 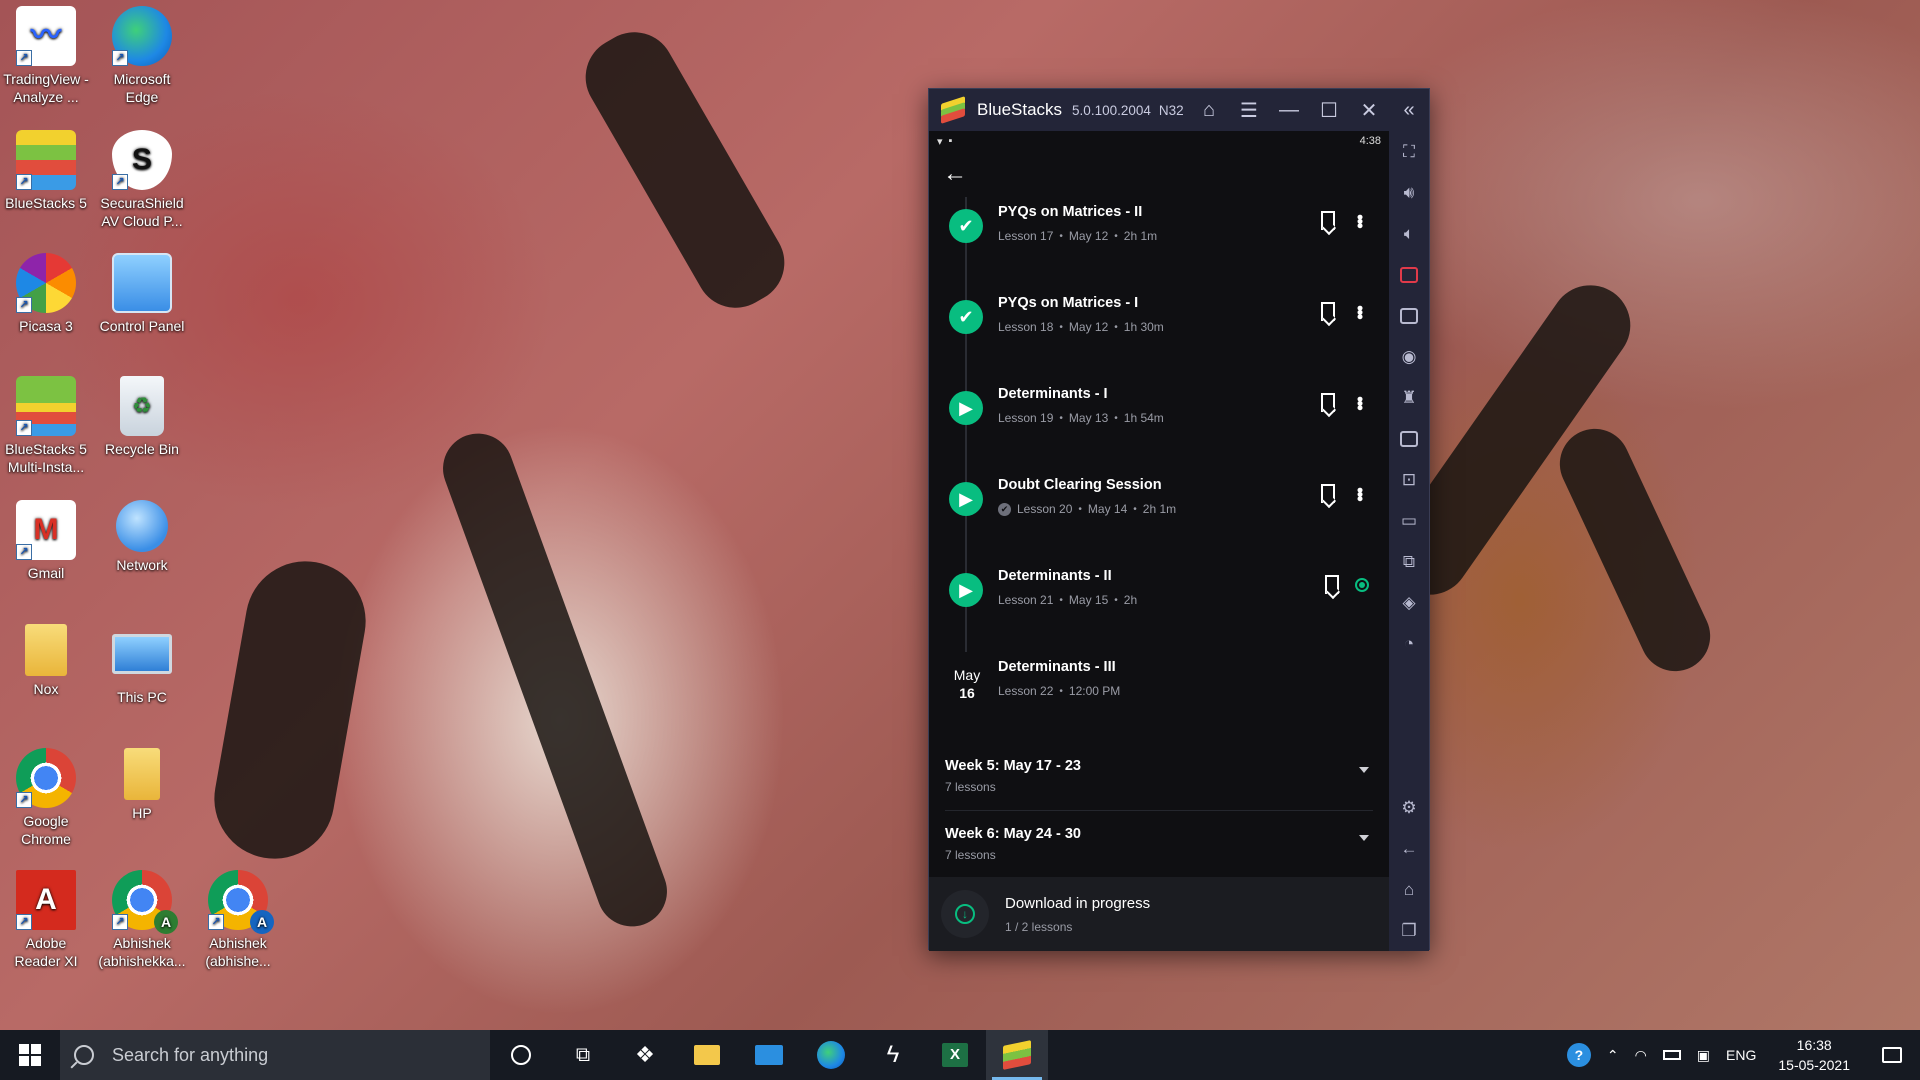 I want to click on desktop-icon-hp: HP, so click(x=142, y=785).